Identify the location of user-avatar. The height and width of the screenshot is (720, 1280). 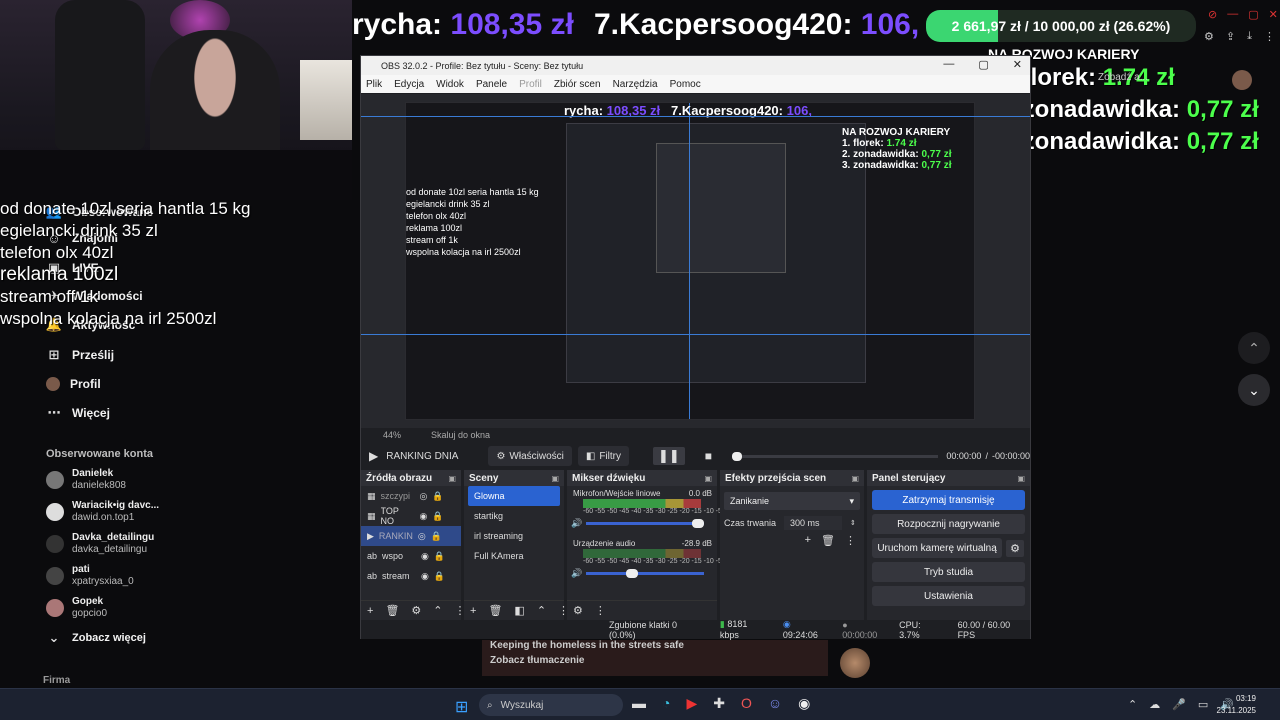
(1242, 80).